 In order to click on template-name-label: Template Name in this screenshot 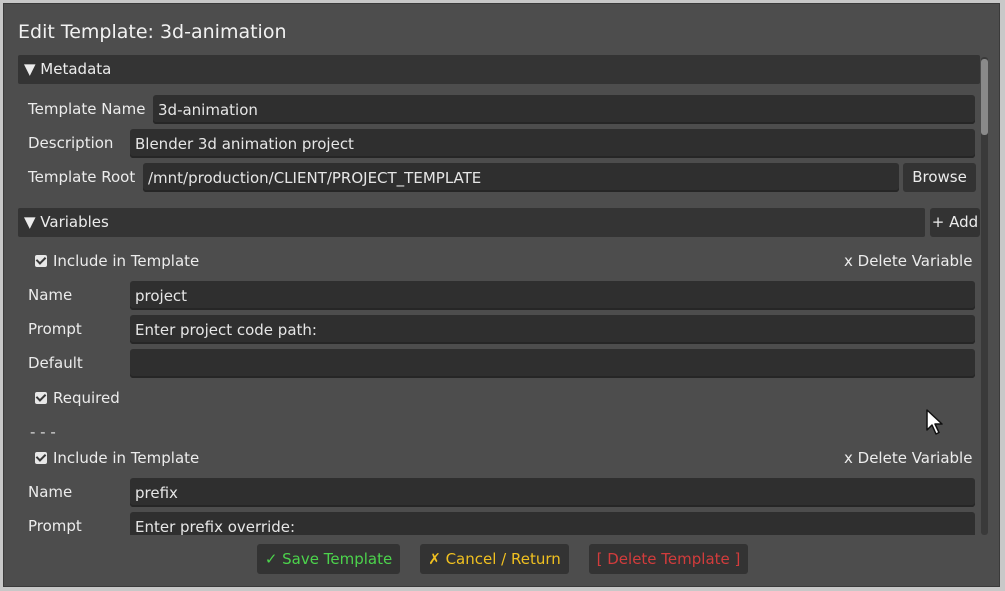, I will do `click(87, 109)`.